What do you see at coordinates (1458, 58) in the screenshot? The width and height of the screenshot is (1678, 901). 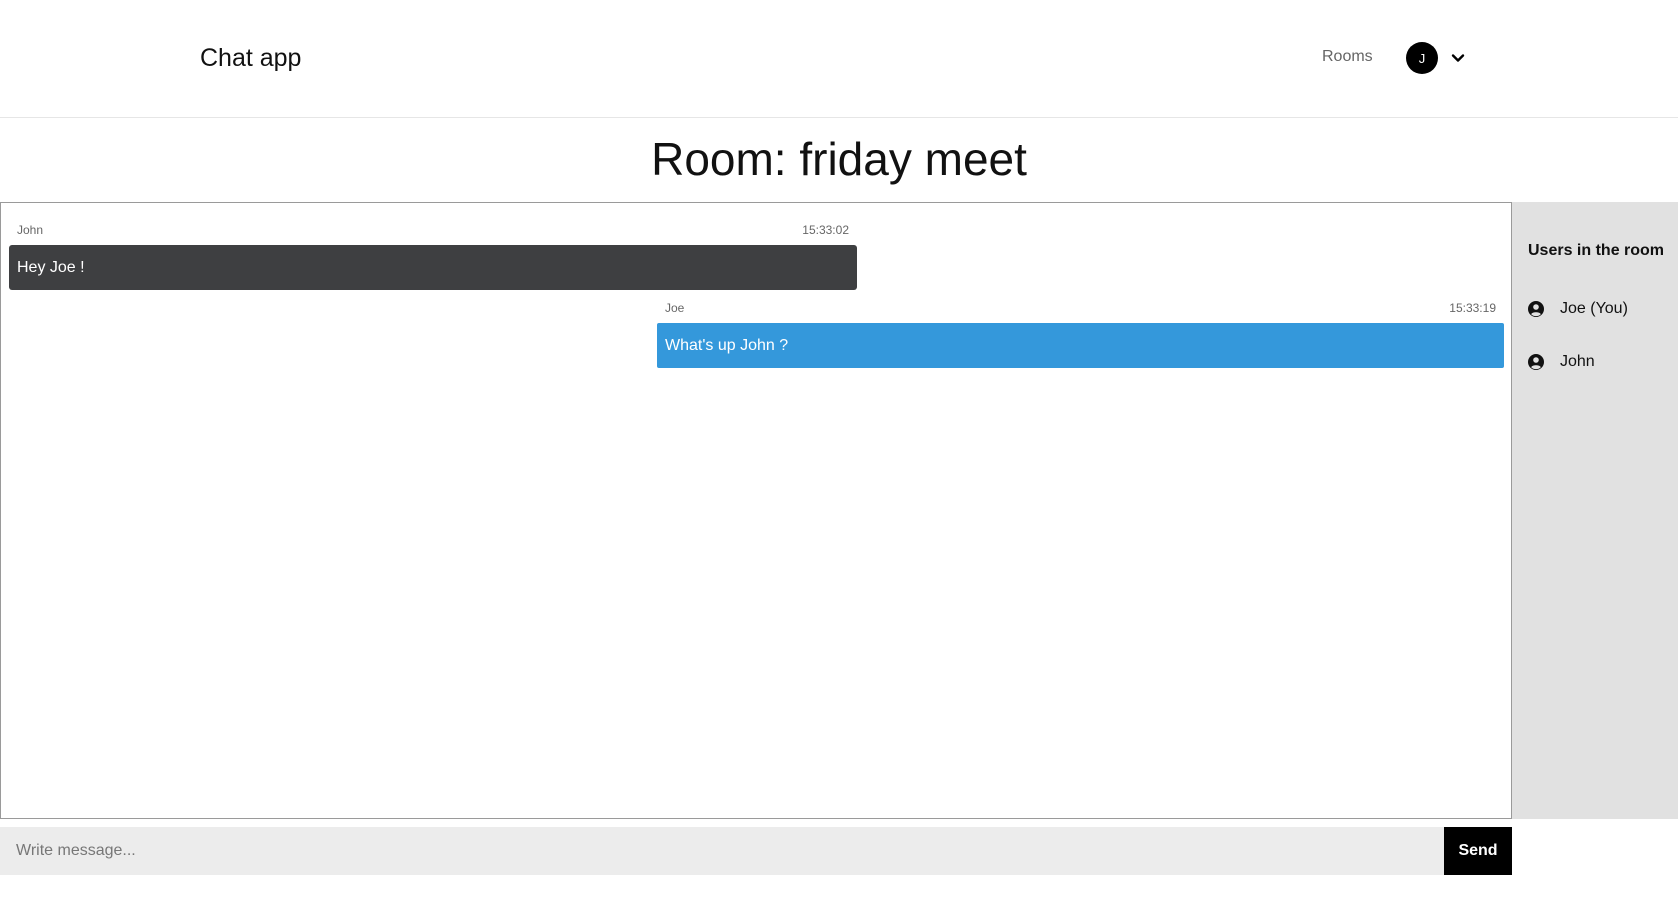 I see `chevron-down-icon` at bounding box center [1458, 58].